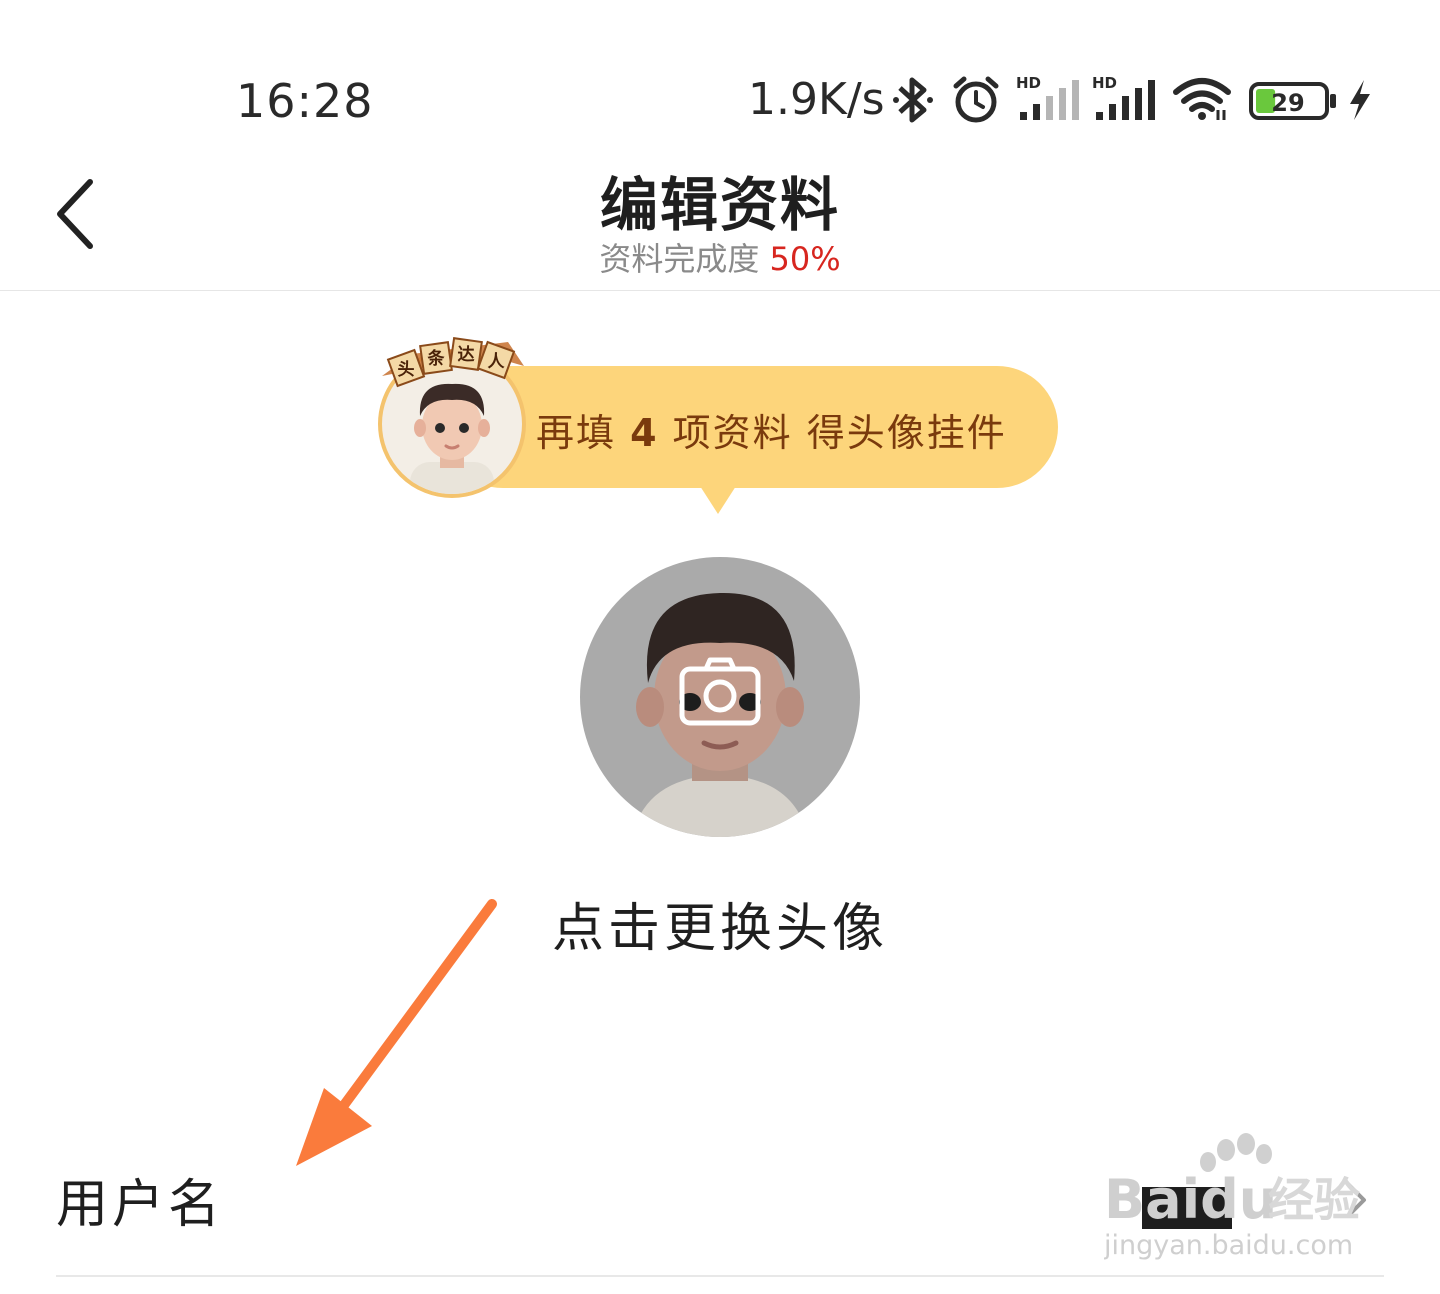 The image size is (1440, 1294). I want to click on pendant-badge-icon: 头 条 达 人, so click(453, 362).